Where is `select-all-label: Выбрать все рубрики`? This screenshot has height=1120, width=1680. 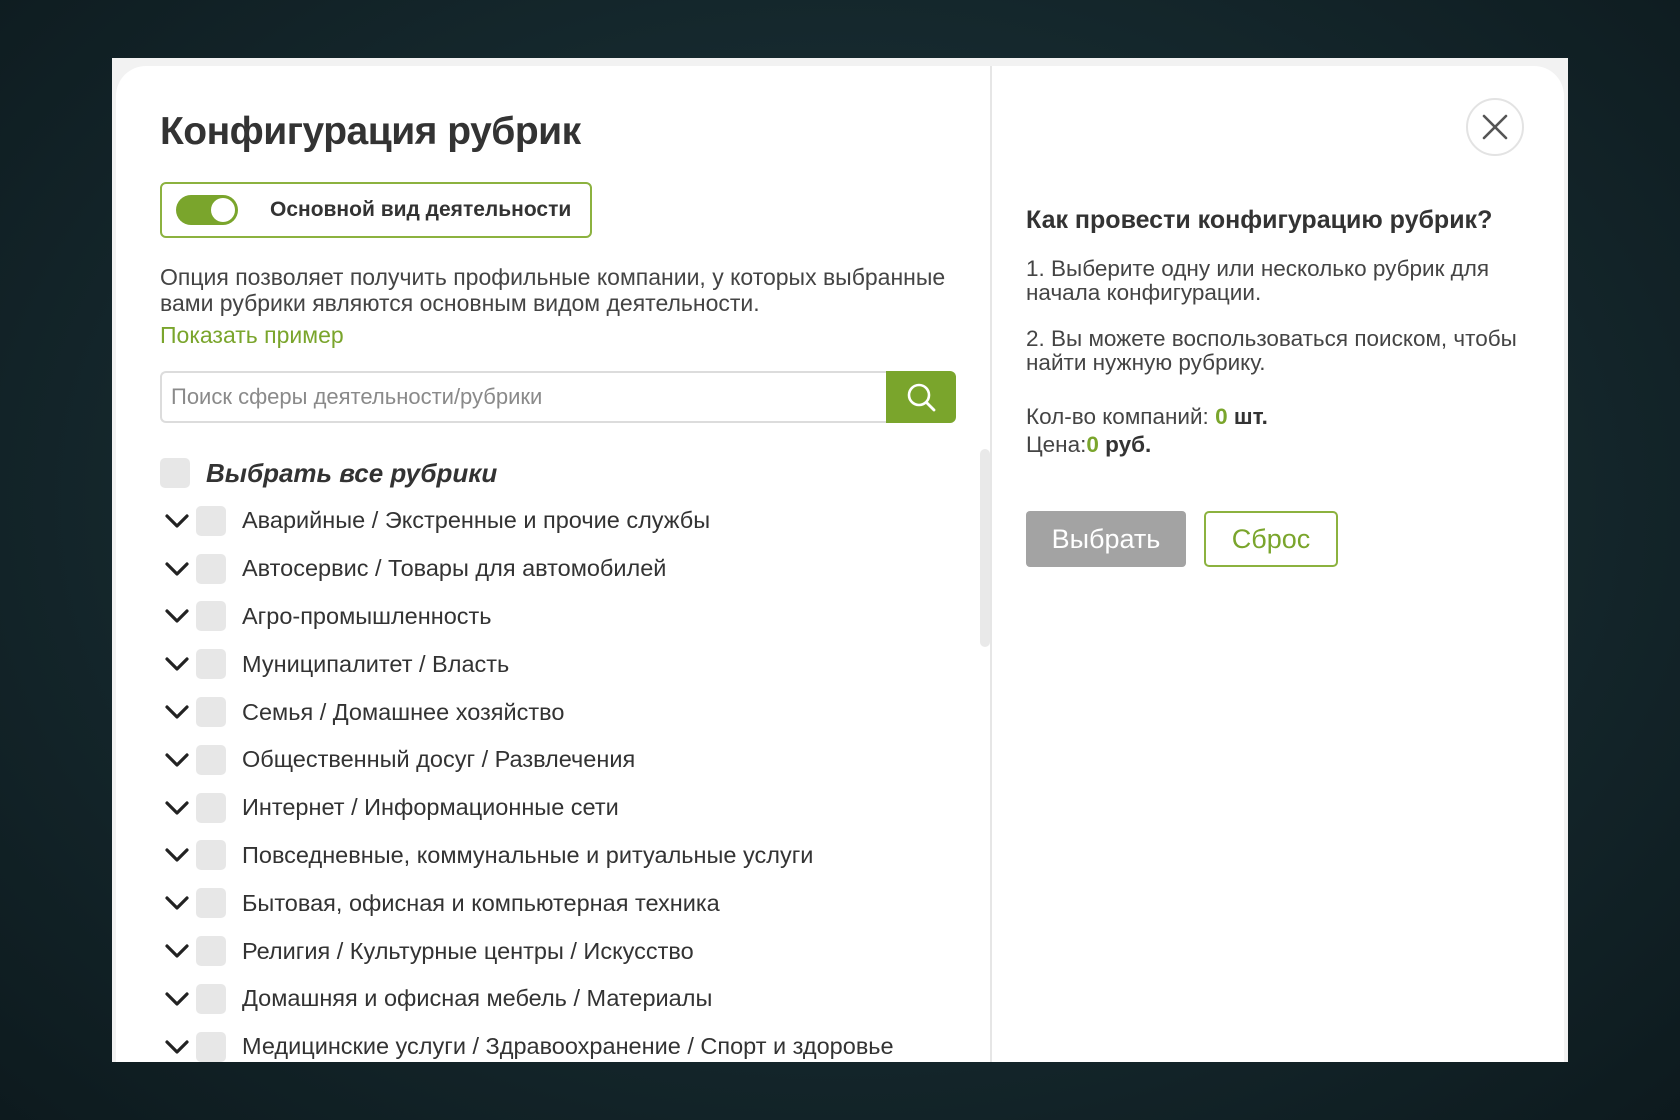
select-all-label: Выбрать все рубрики is located at coordinates (352, 472).